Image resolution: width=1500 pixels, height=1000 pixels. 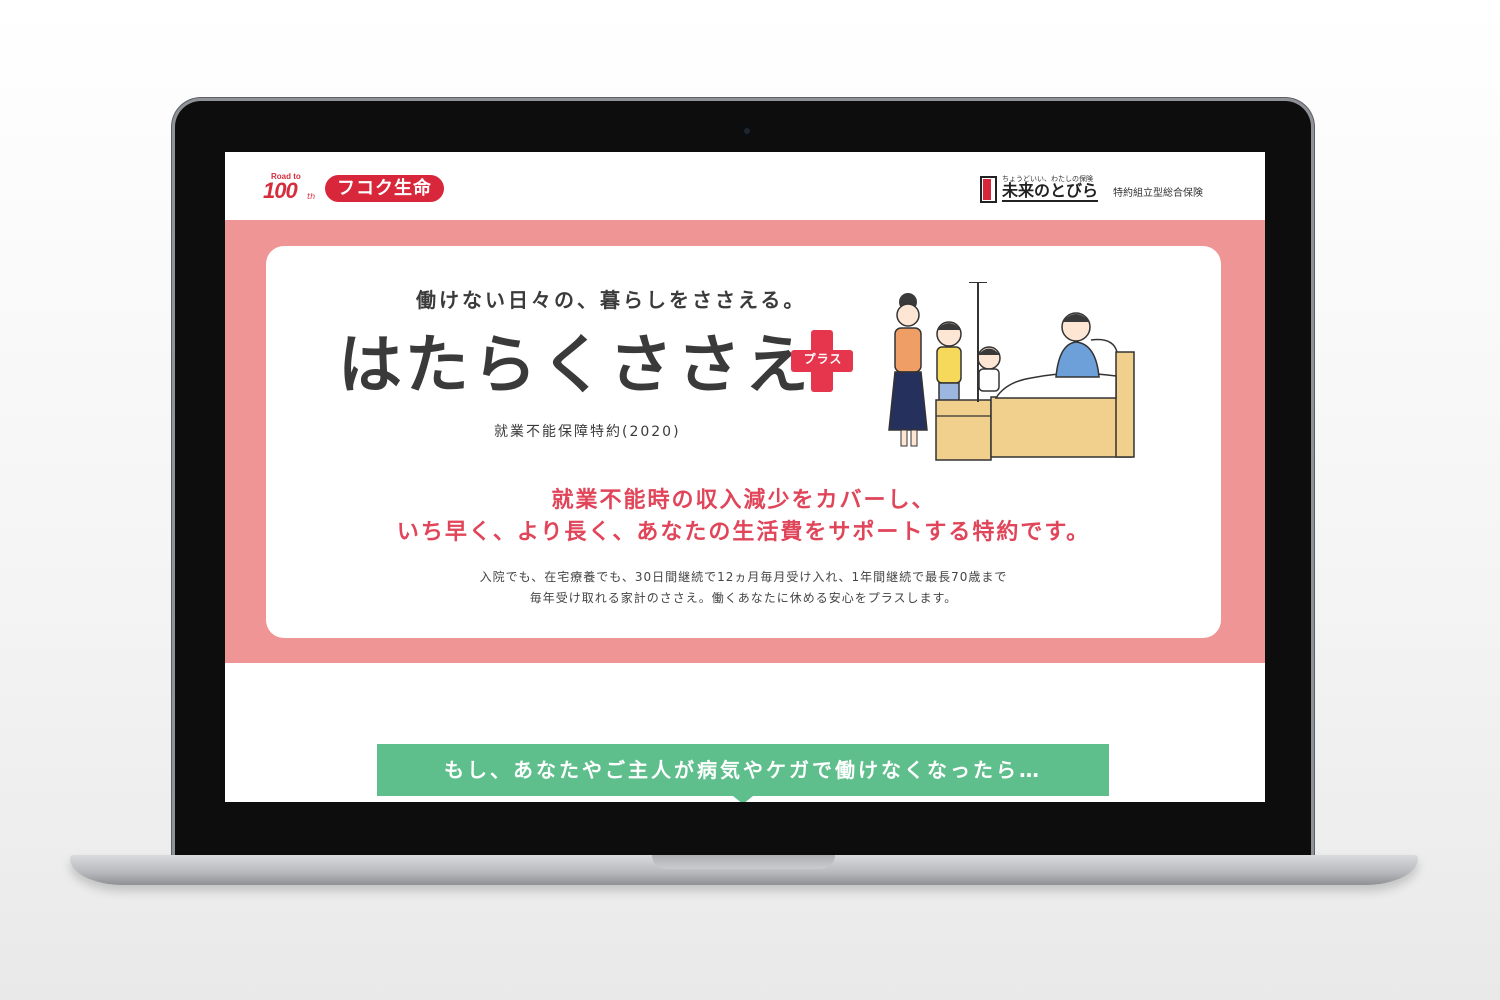 I want to click on description-line-2: 毎年受け取れる家計のささえ。働くあなたに休める安心をプラスします。, so click(x=743, y=598).